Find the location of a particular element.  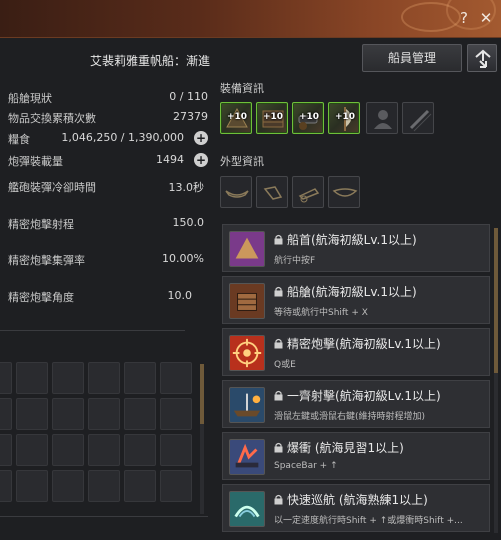

stat-row-precision-accuracy: 精密炮擊集彈率 10.00% is located at coordinates (108, 259).